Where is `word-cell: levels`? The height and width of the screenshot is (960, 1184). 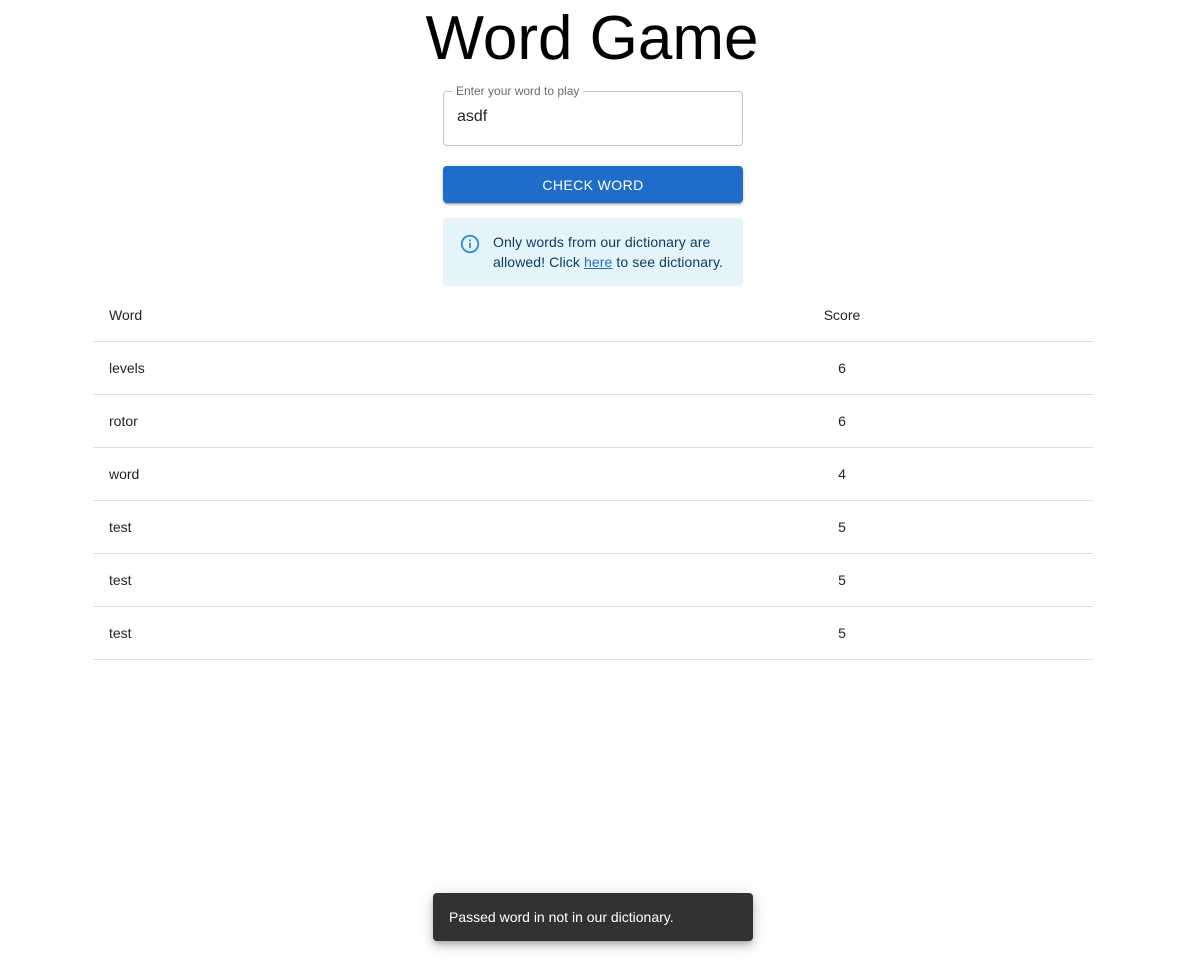 word-cell: levels is located at coordinates (342, 368).